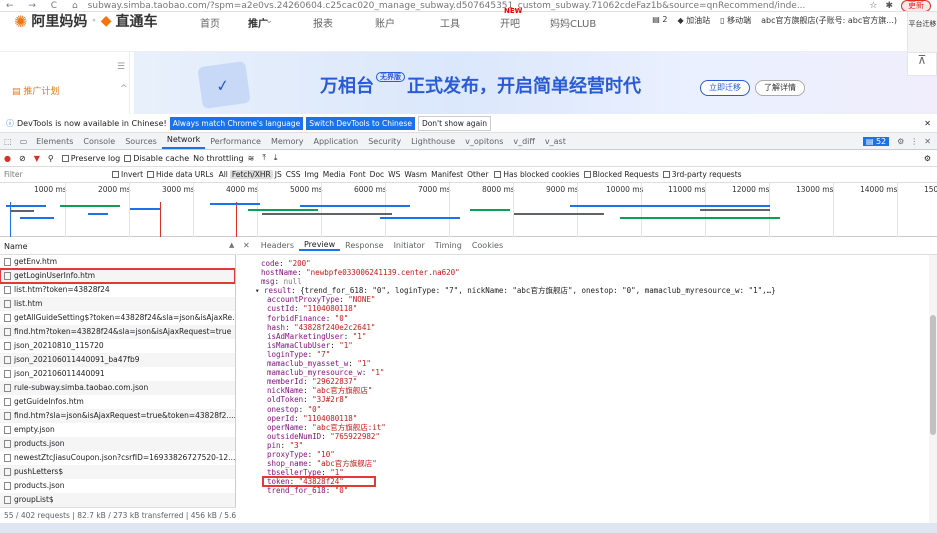 This screenshot has height=533, width=937. What do you see at coordinates (118, 246) in the screenshot?
I see `request-list-header: Name` at bounding box center [118, 246].